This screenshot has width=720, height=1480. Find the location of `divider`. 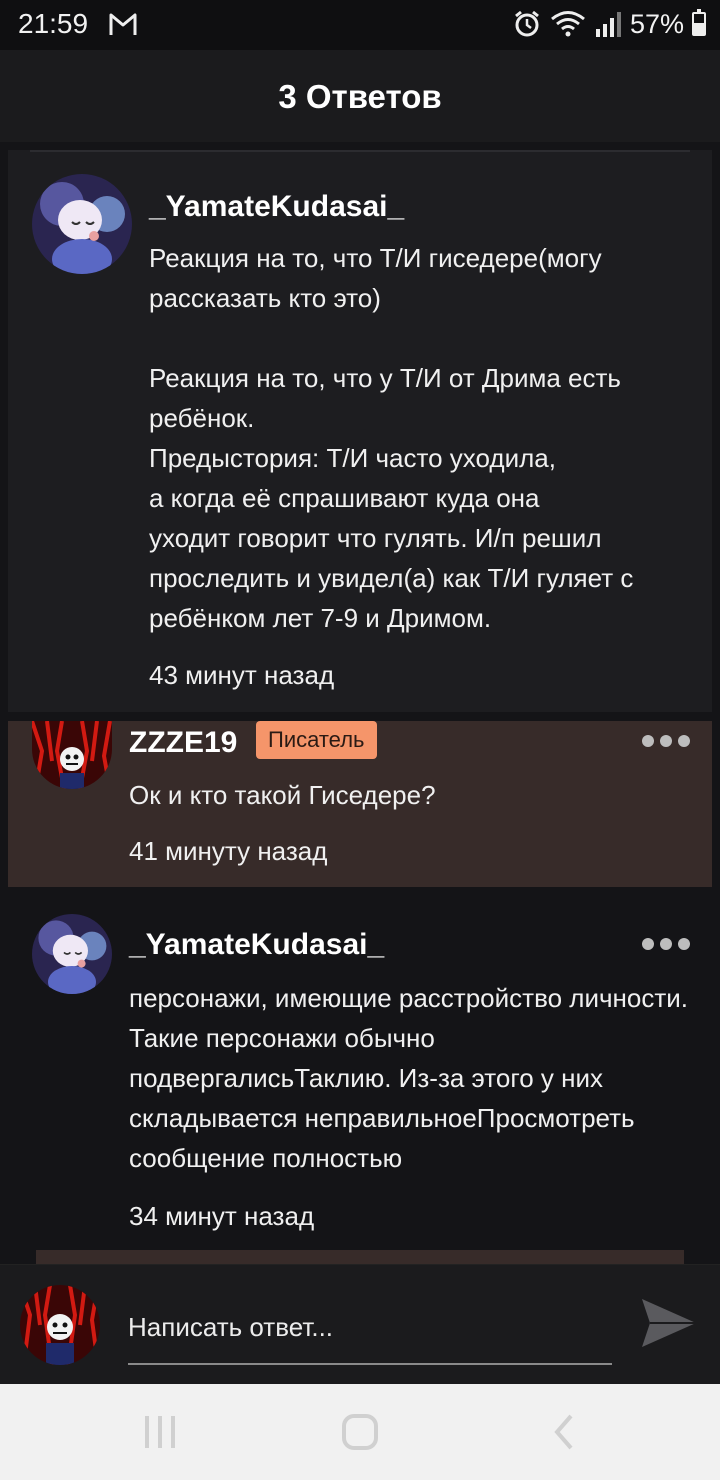

divider is located at coordinates (360, 151).